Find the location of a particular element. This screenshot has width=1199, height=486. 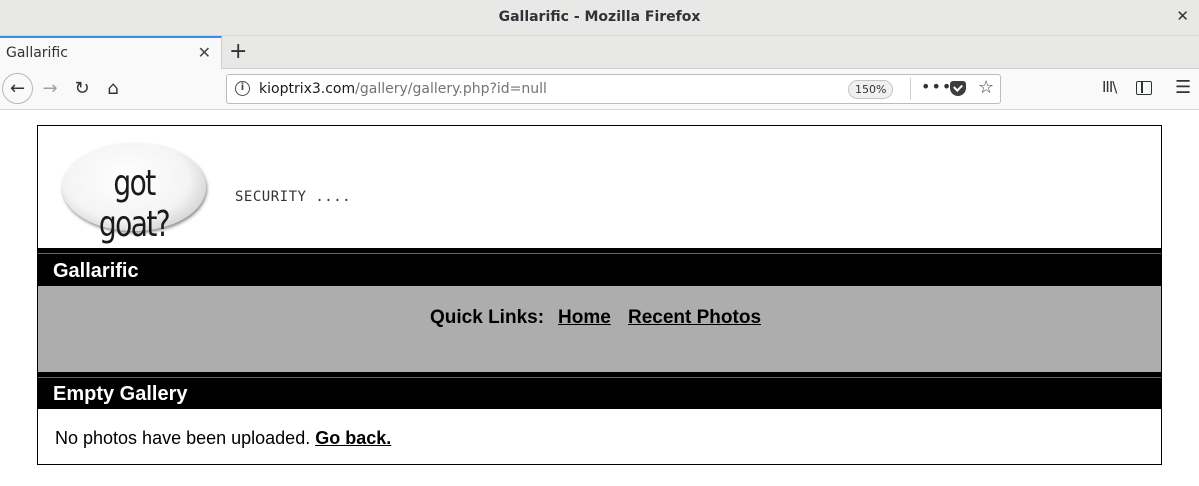

new-tab-icon: + is located at coordinates (238, 51).